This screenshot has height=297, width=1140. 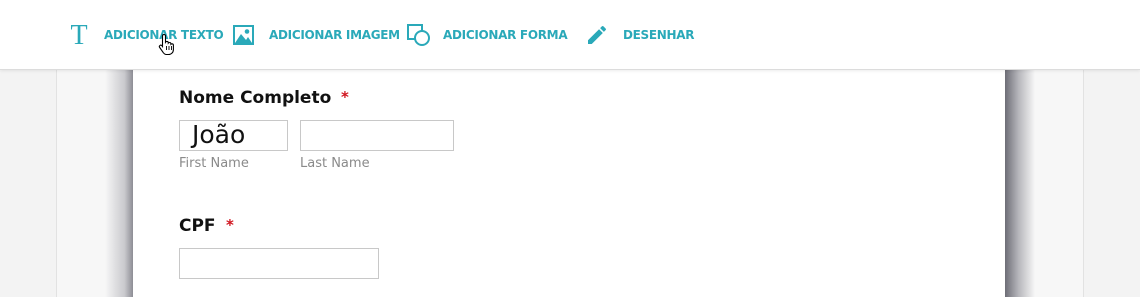 I want to click on add-text-button: T ADICIONAR TEXTO, so click(x=145, y=35).